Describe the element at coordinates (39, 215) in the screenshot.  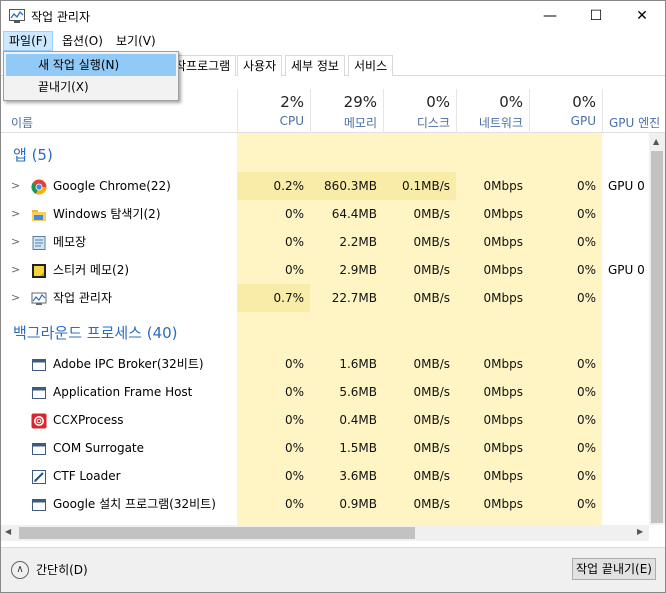
I see `folder-icon` at that location.